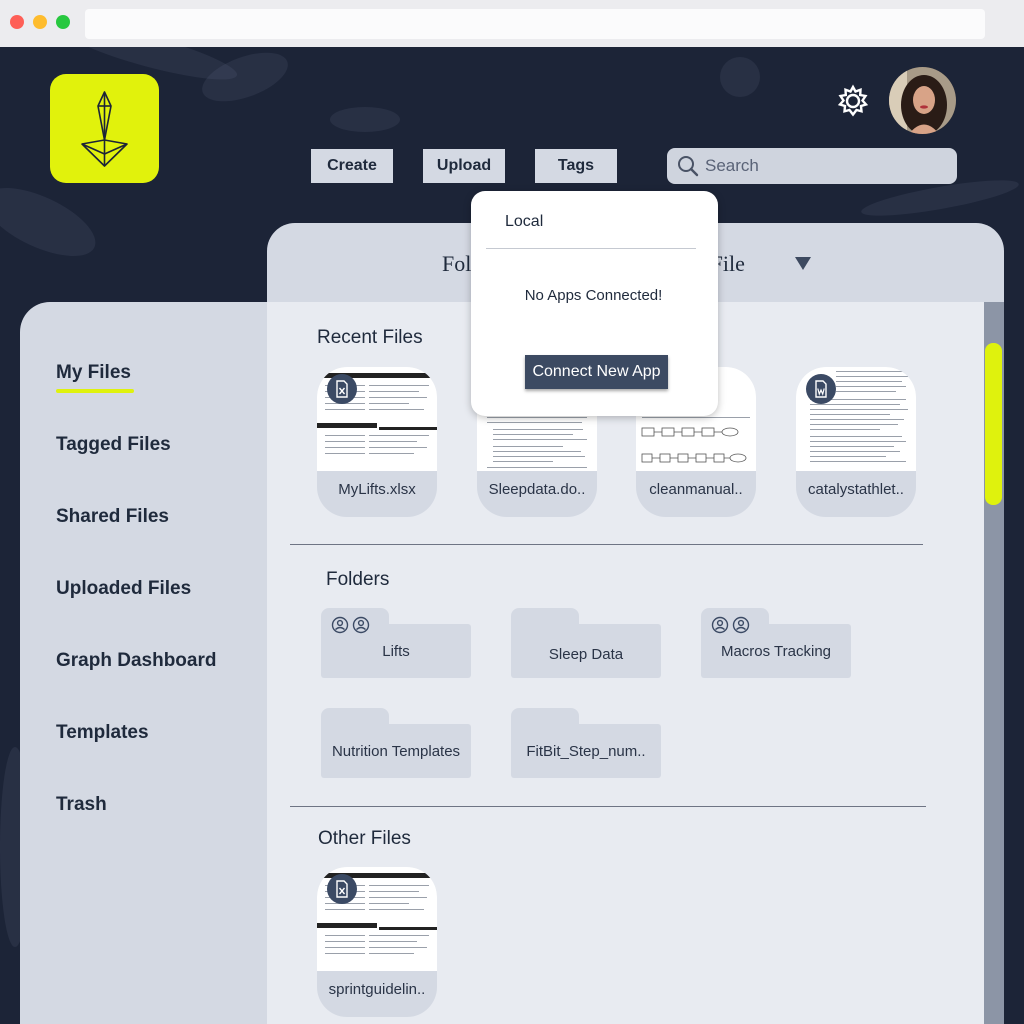  What do you see at coordinates (591, 248) in the screenshot?
I see `menu-divider` at bounding box center [591, 248].